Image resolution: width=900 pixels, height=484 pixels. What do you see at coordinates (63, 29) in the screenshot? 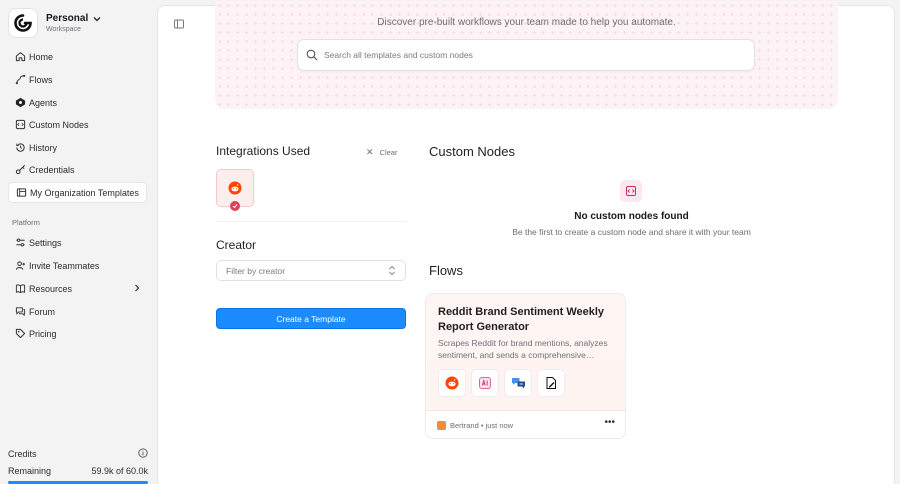
I see `workspace-subtitle: Workspace` at bounding box center [63, 29].